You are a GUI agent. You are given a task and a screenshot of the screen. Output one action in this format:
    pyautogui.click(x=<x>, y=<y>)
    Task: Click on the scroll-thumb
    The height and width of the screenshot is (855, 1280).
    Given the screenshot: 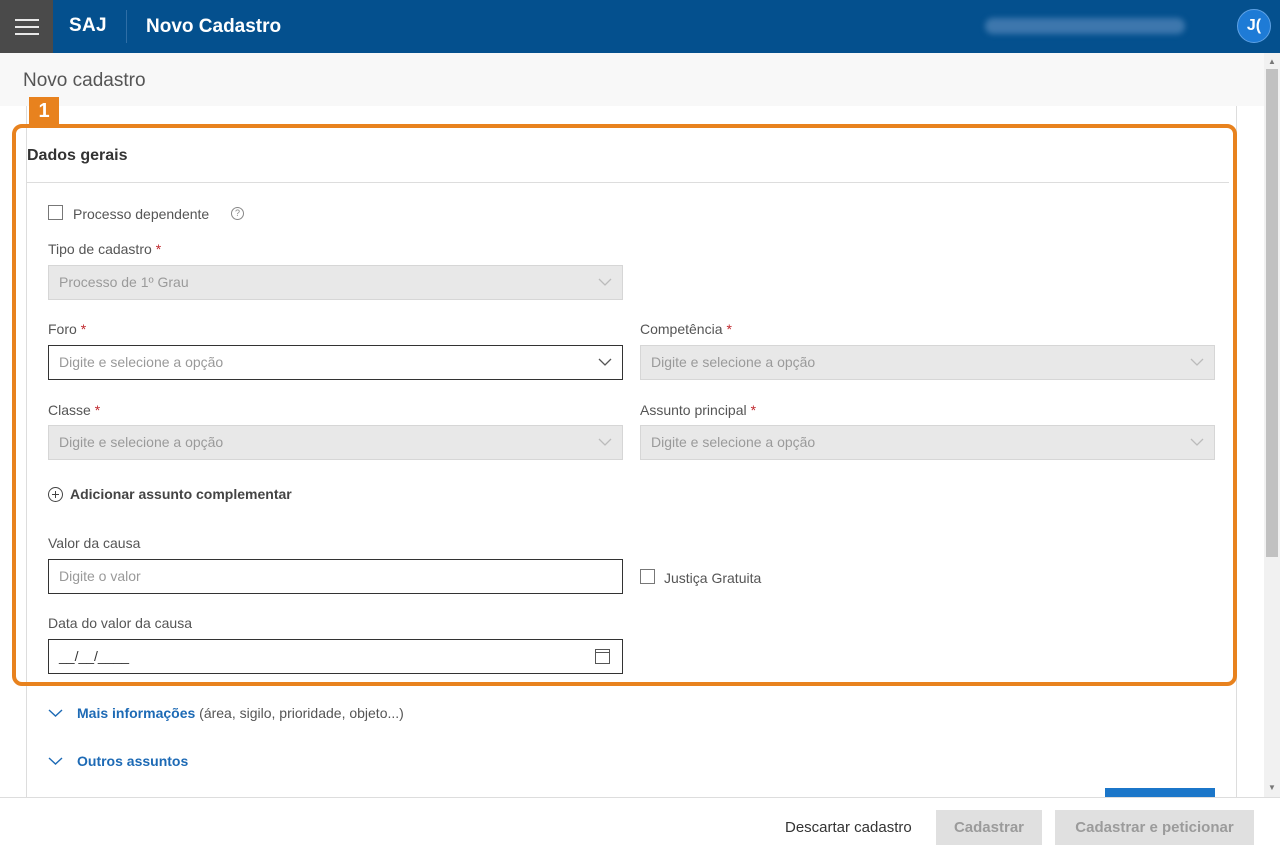 What is the action you would take?
    pyautogui.click(x=1272, y=313)
    